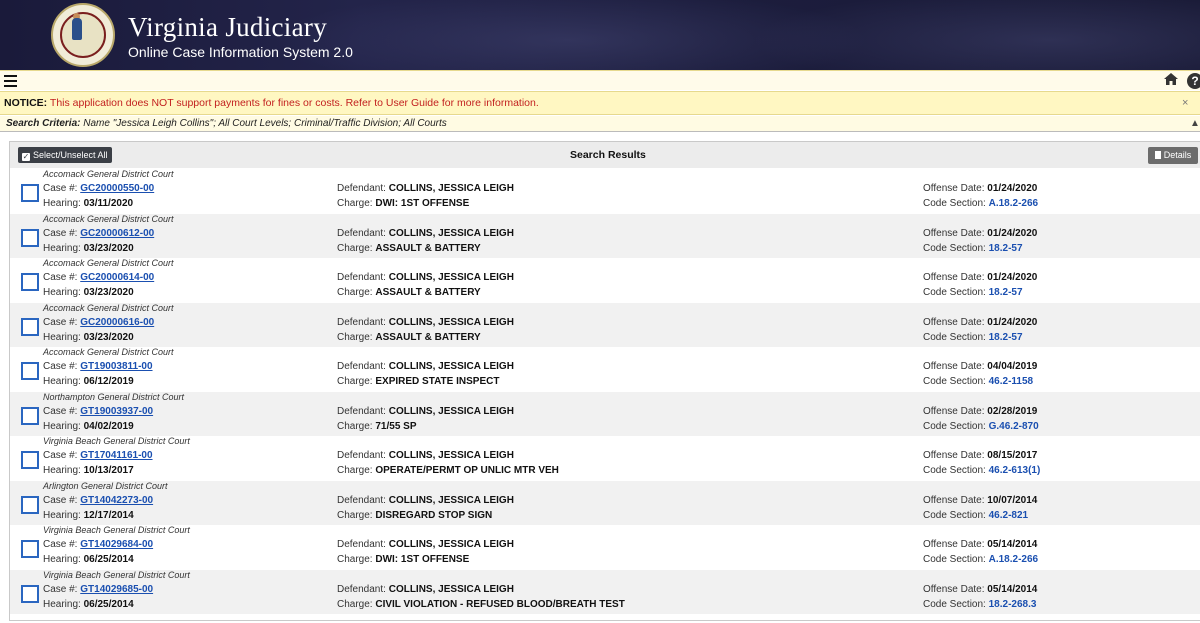 This screenshot has width=1200, height=623. Describe the element at coordinates (1011, 381) in the screenshot. I see `code-section-link: 46.2-1158` at that location.